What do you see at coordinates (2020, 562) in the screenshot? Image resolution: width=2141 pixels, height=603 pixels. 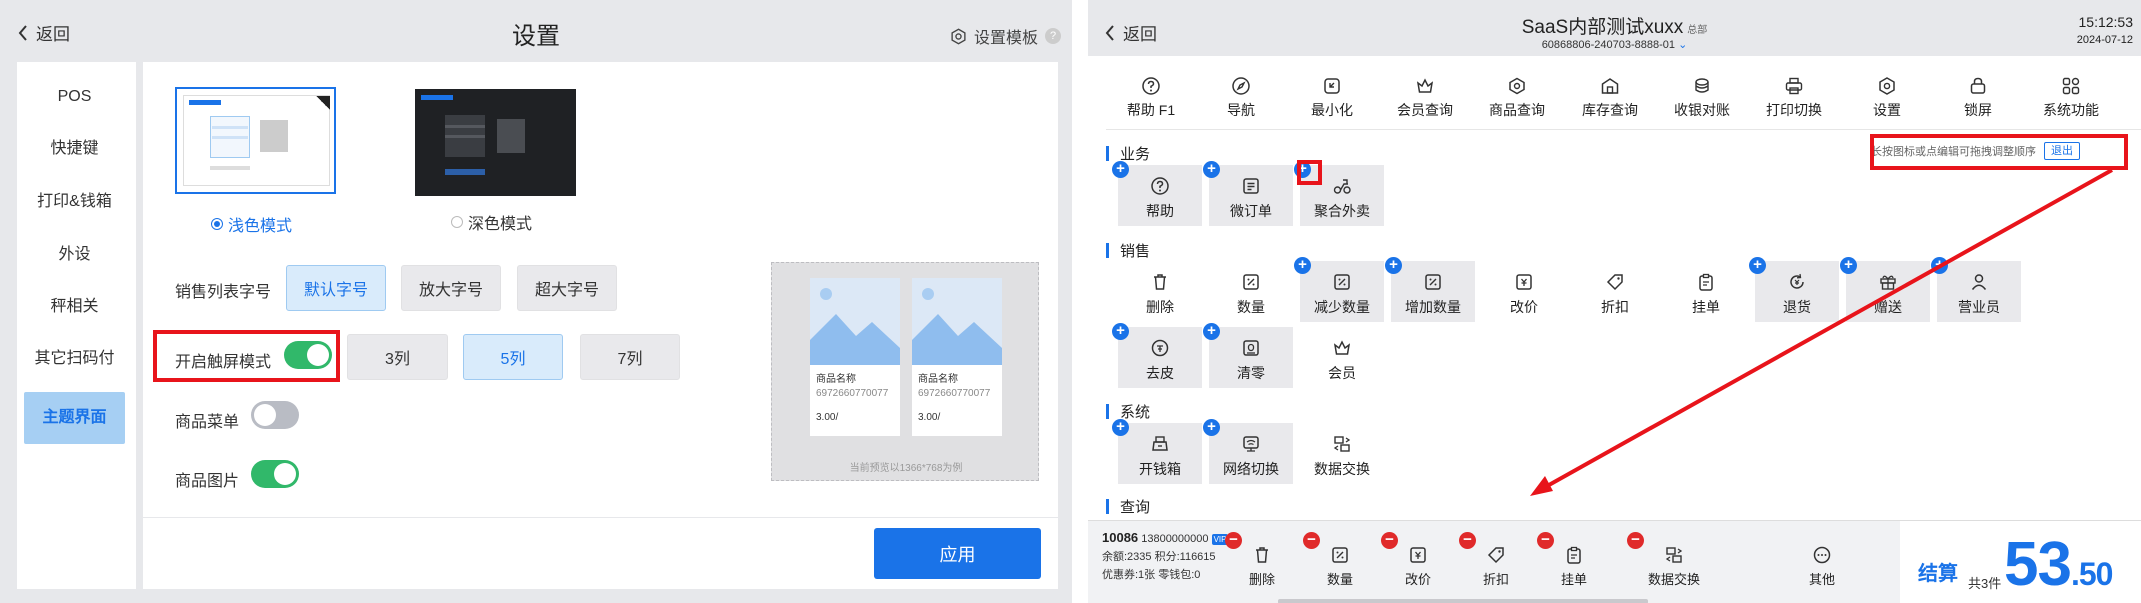 I see `settle-panel: 结算 共3件 53.50` at bounding box center [2020, 562].